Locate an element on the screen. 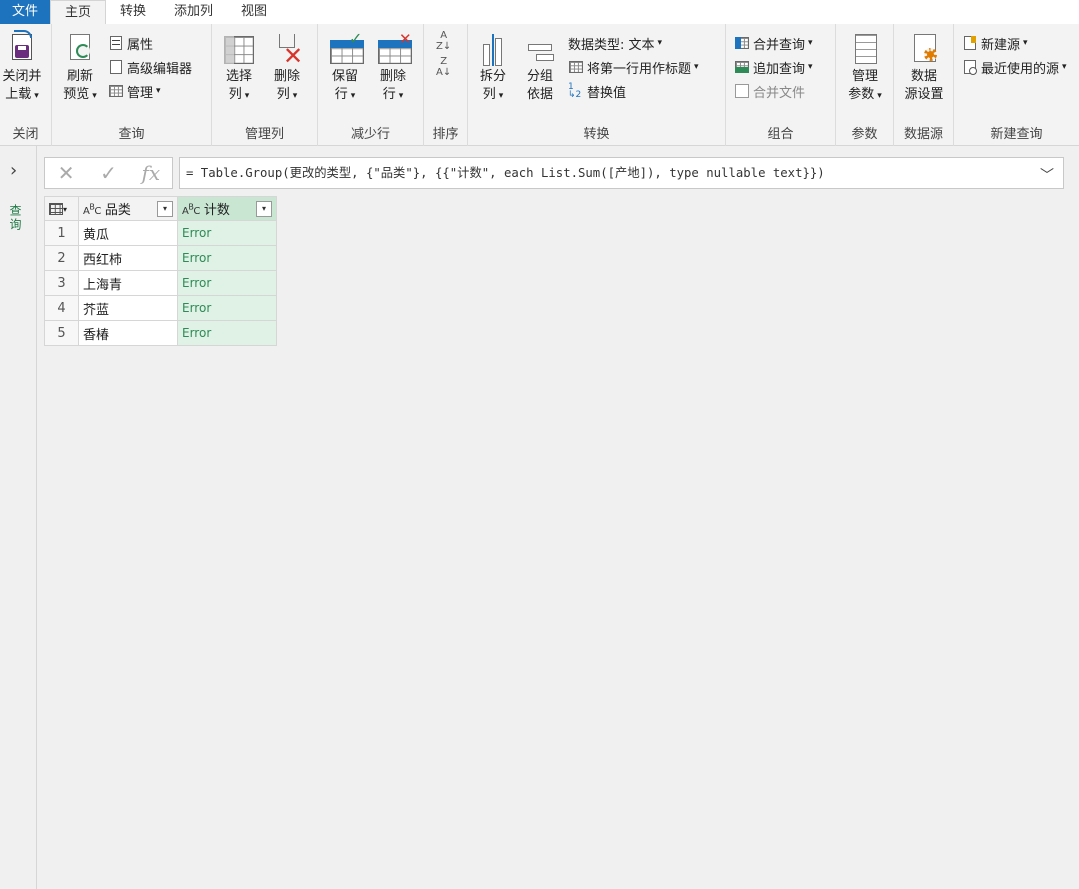 The height and width of the screenshot is (889, 1079). tab-file: 文件 is located at coordinates (25, 12).